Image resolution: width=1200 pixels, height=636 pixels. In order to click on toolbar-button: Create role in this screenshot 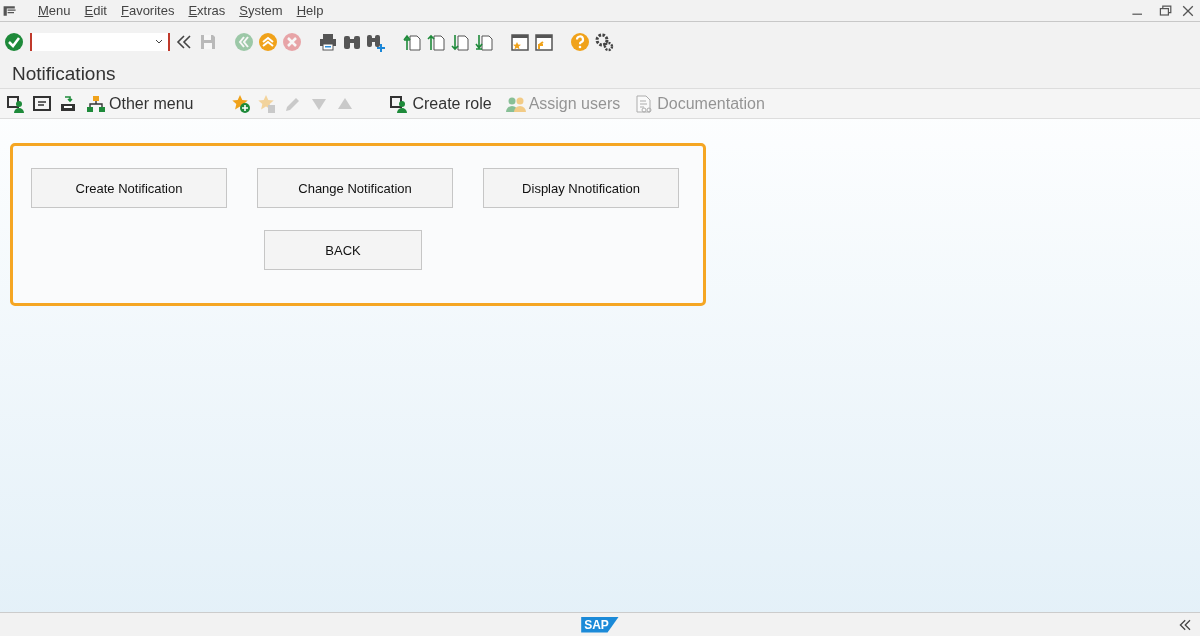, I will do `click(442, 103)`.